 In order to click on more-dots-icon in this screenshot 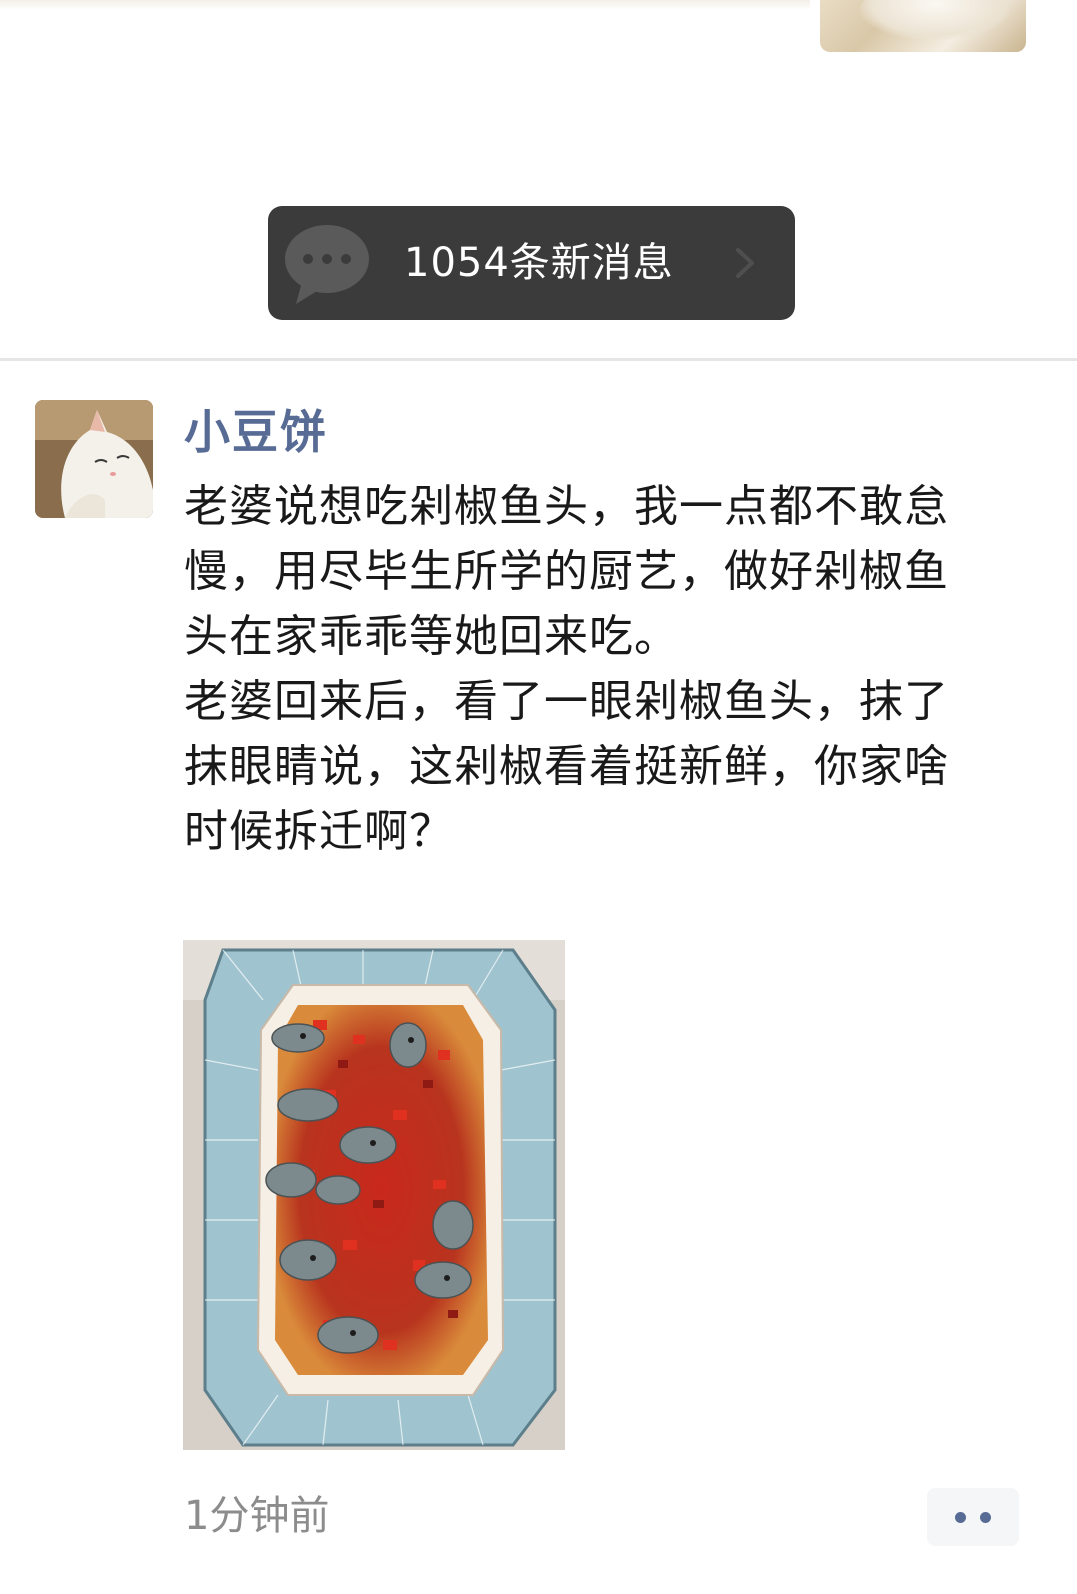, I will do `click(960, 1517)`.